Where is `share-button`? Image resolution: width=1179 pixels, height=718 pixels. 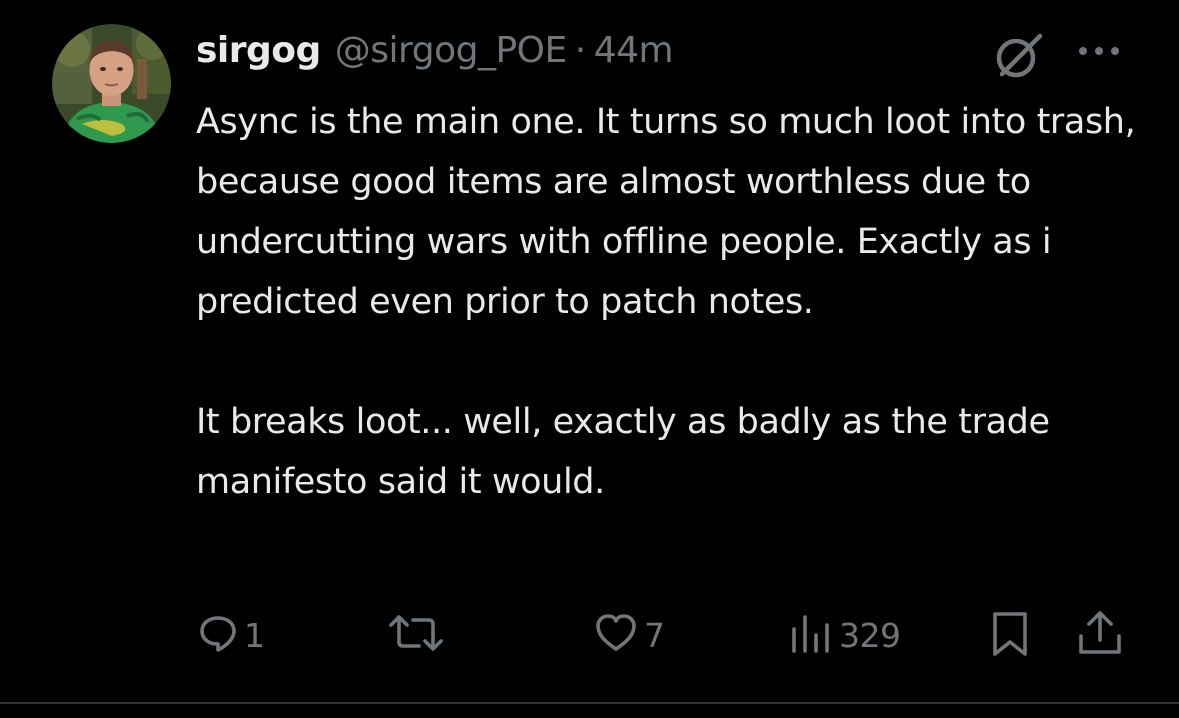 share-button is located at coordinates (1100, 635).